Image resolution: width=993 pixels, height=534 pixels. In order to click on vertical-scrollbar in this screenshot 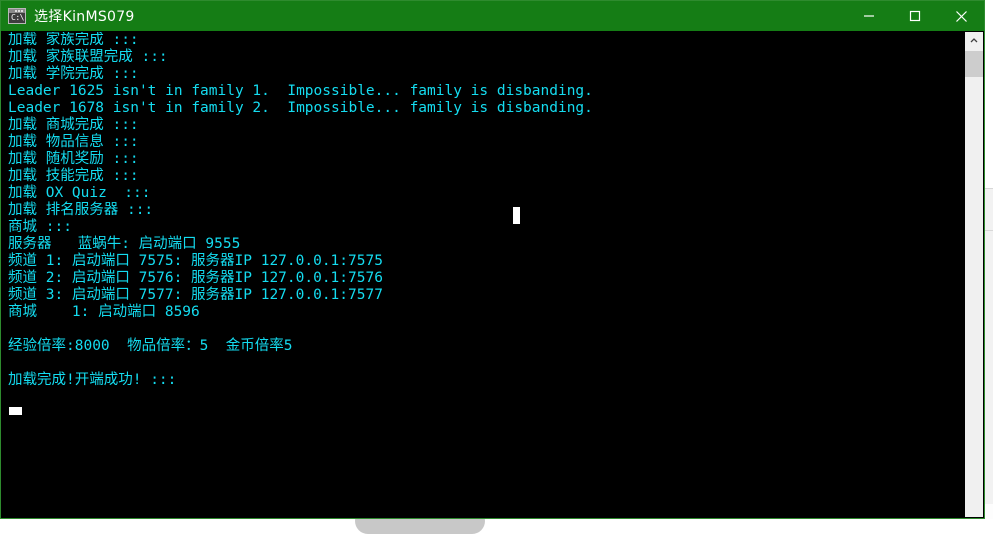, I will do `click(974, 274)`.